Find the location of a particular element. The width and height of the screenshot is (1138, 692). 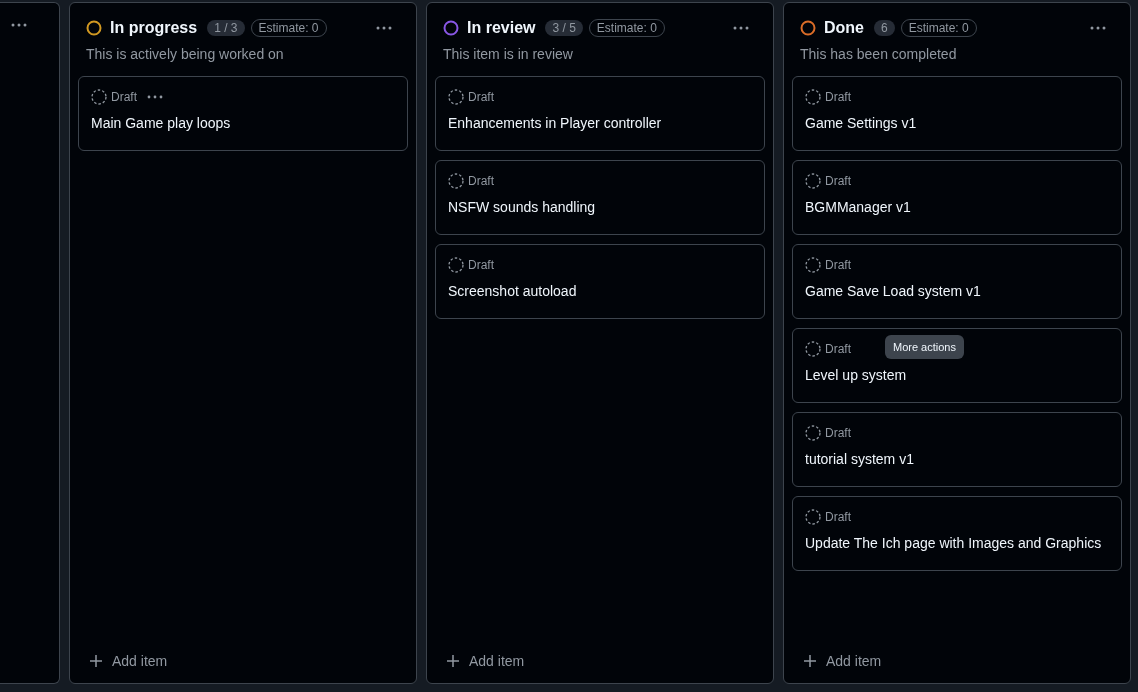

column-description: This is actively being worked on is located at coordinates (185, 53).